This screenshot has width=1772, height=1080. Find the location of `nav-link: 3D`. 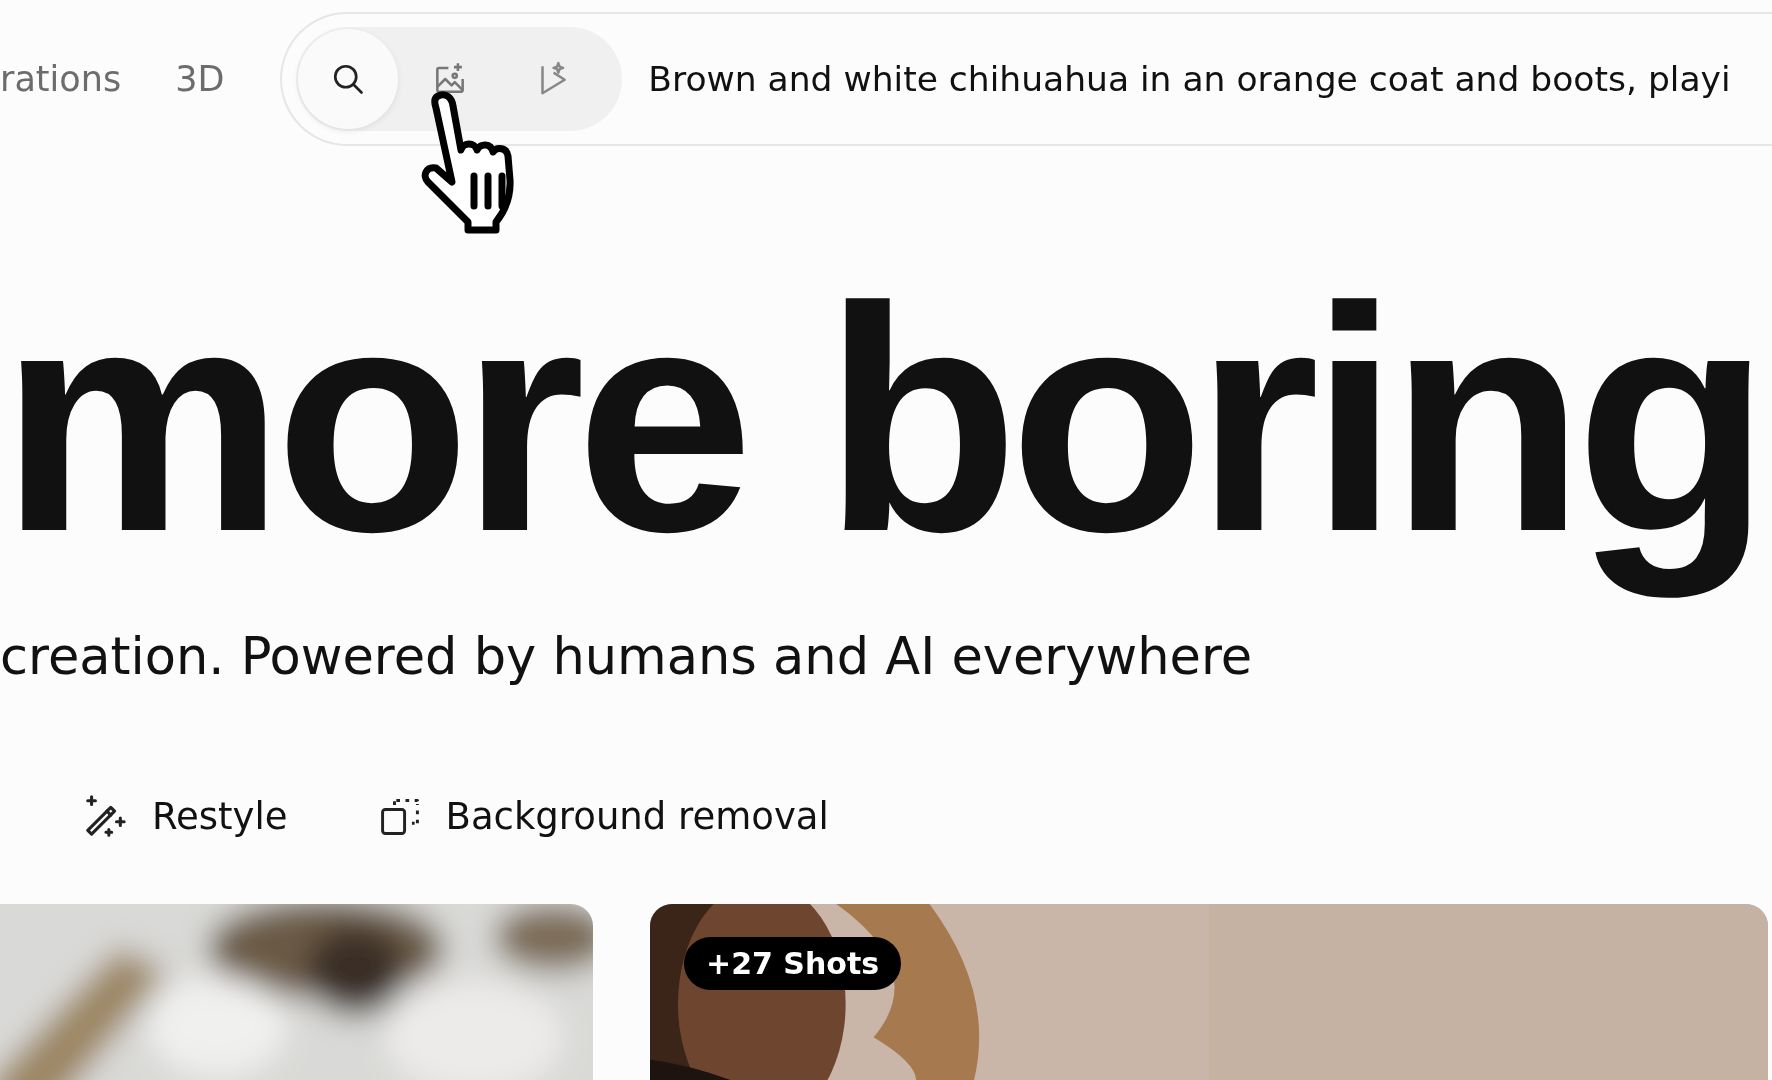

nav-link: 3D is located at coordinates (200, 79).